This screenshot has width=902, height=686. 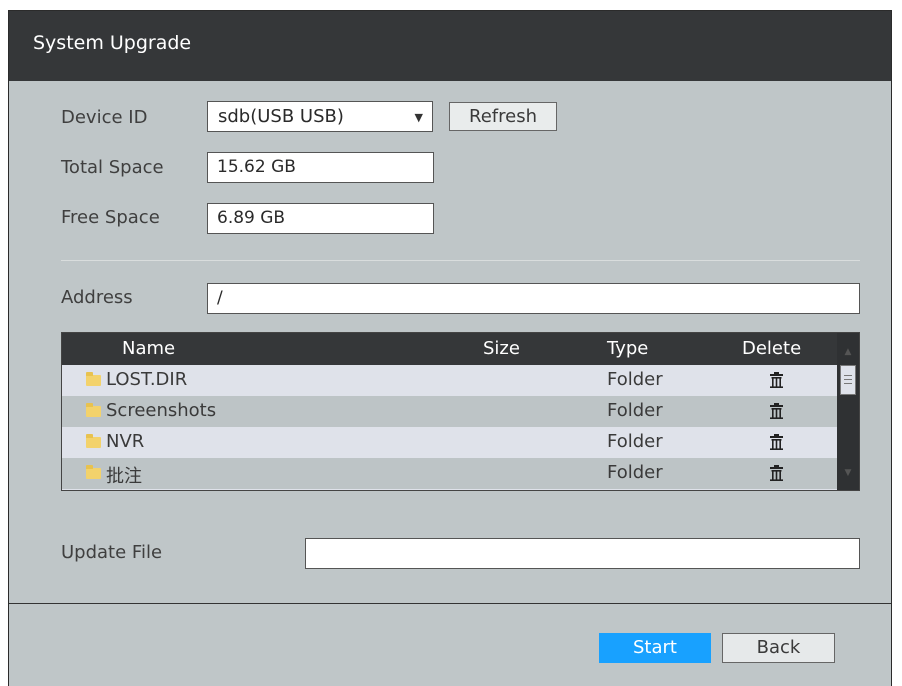 What do you see at coordinates (124, 476) in the screenshot?
I see `file-name: 批注` at bounding box center [124, 476].